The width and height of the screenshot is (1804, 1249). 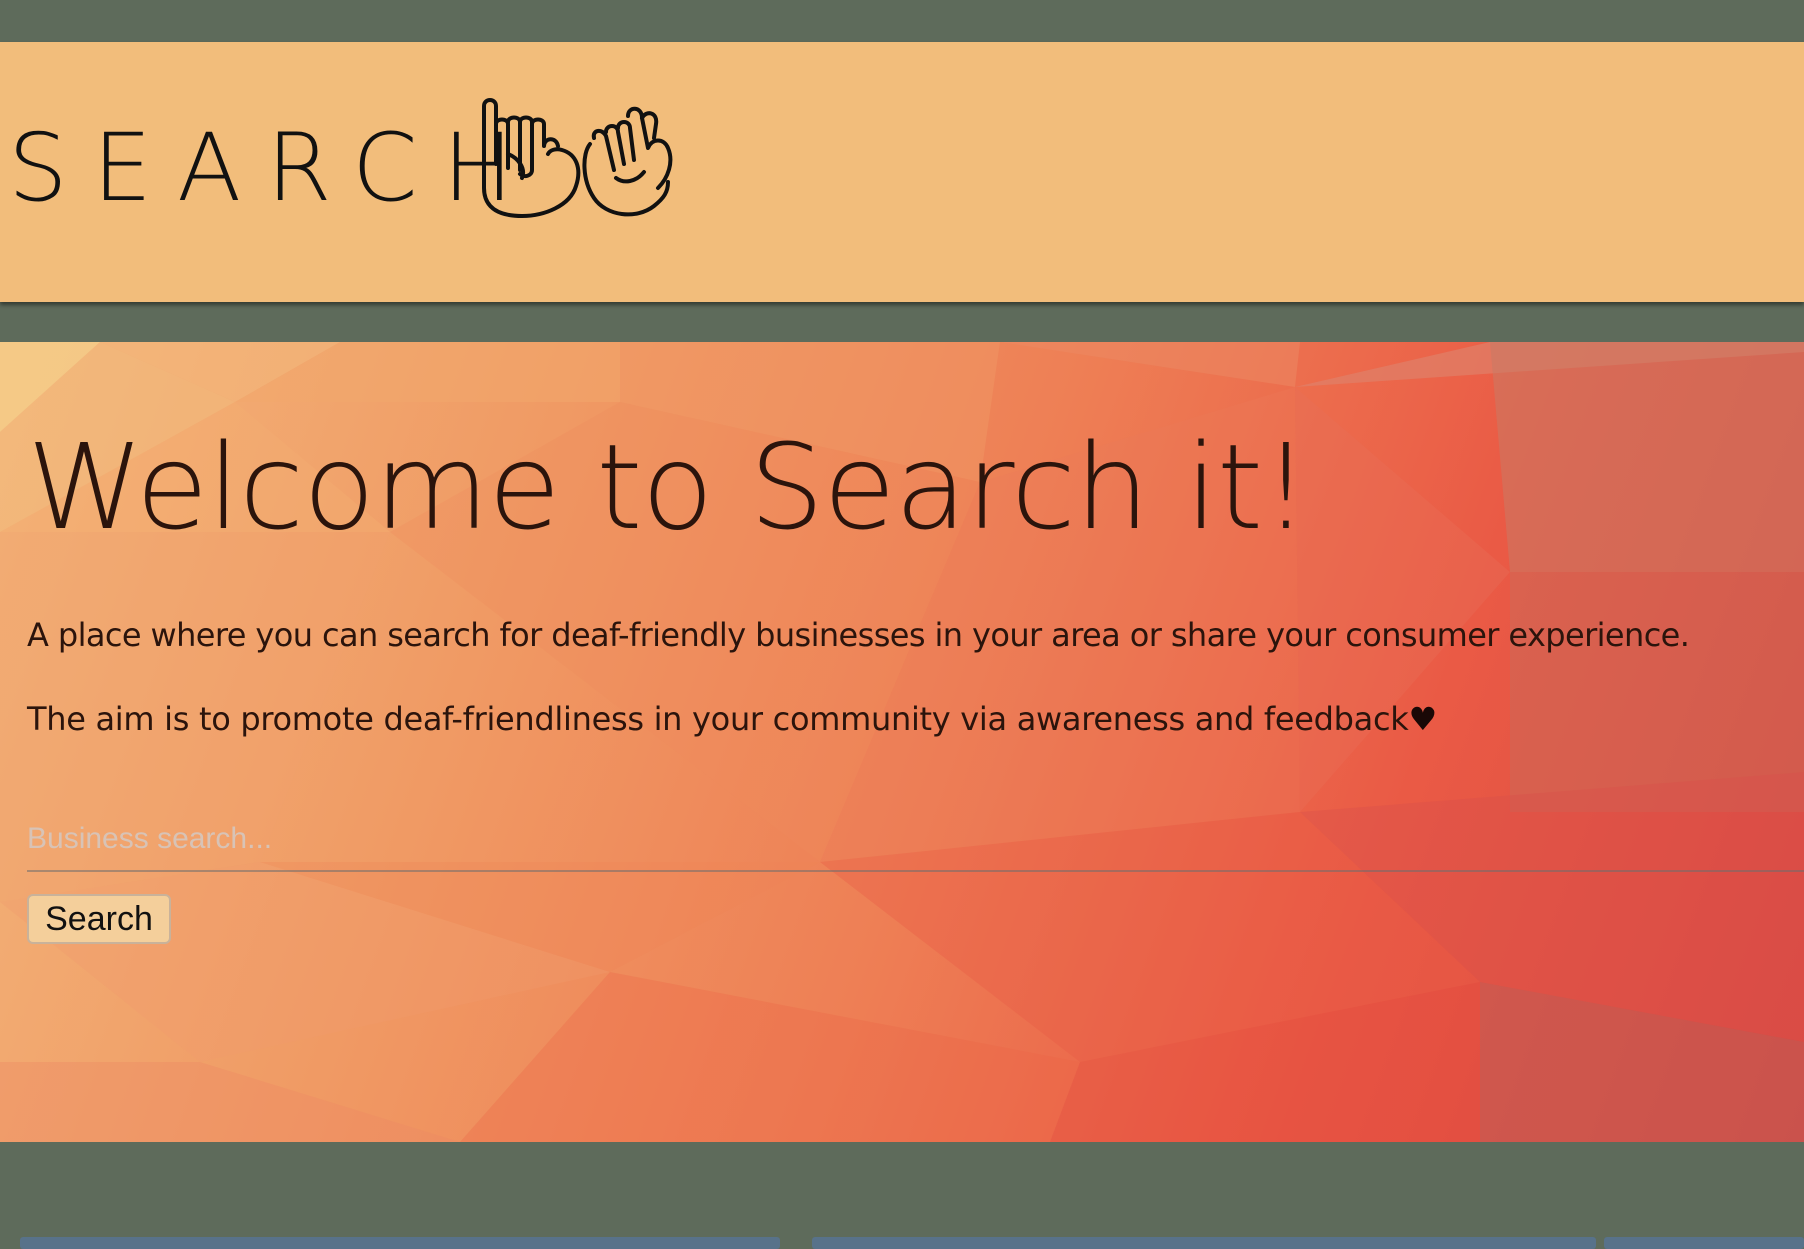 What do you see at coordinates (99, 919) in the screenshot?
I see `search-button: Search` at bounding box center [99, 919].